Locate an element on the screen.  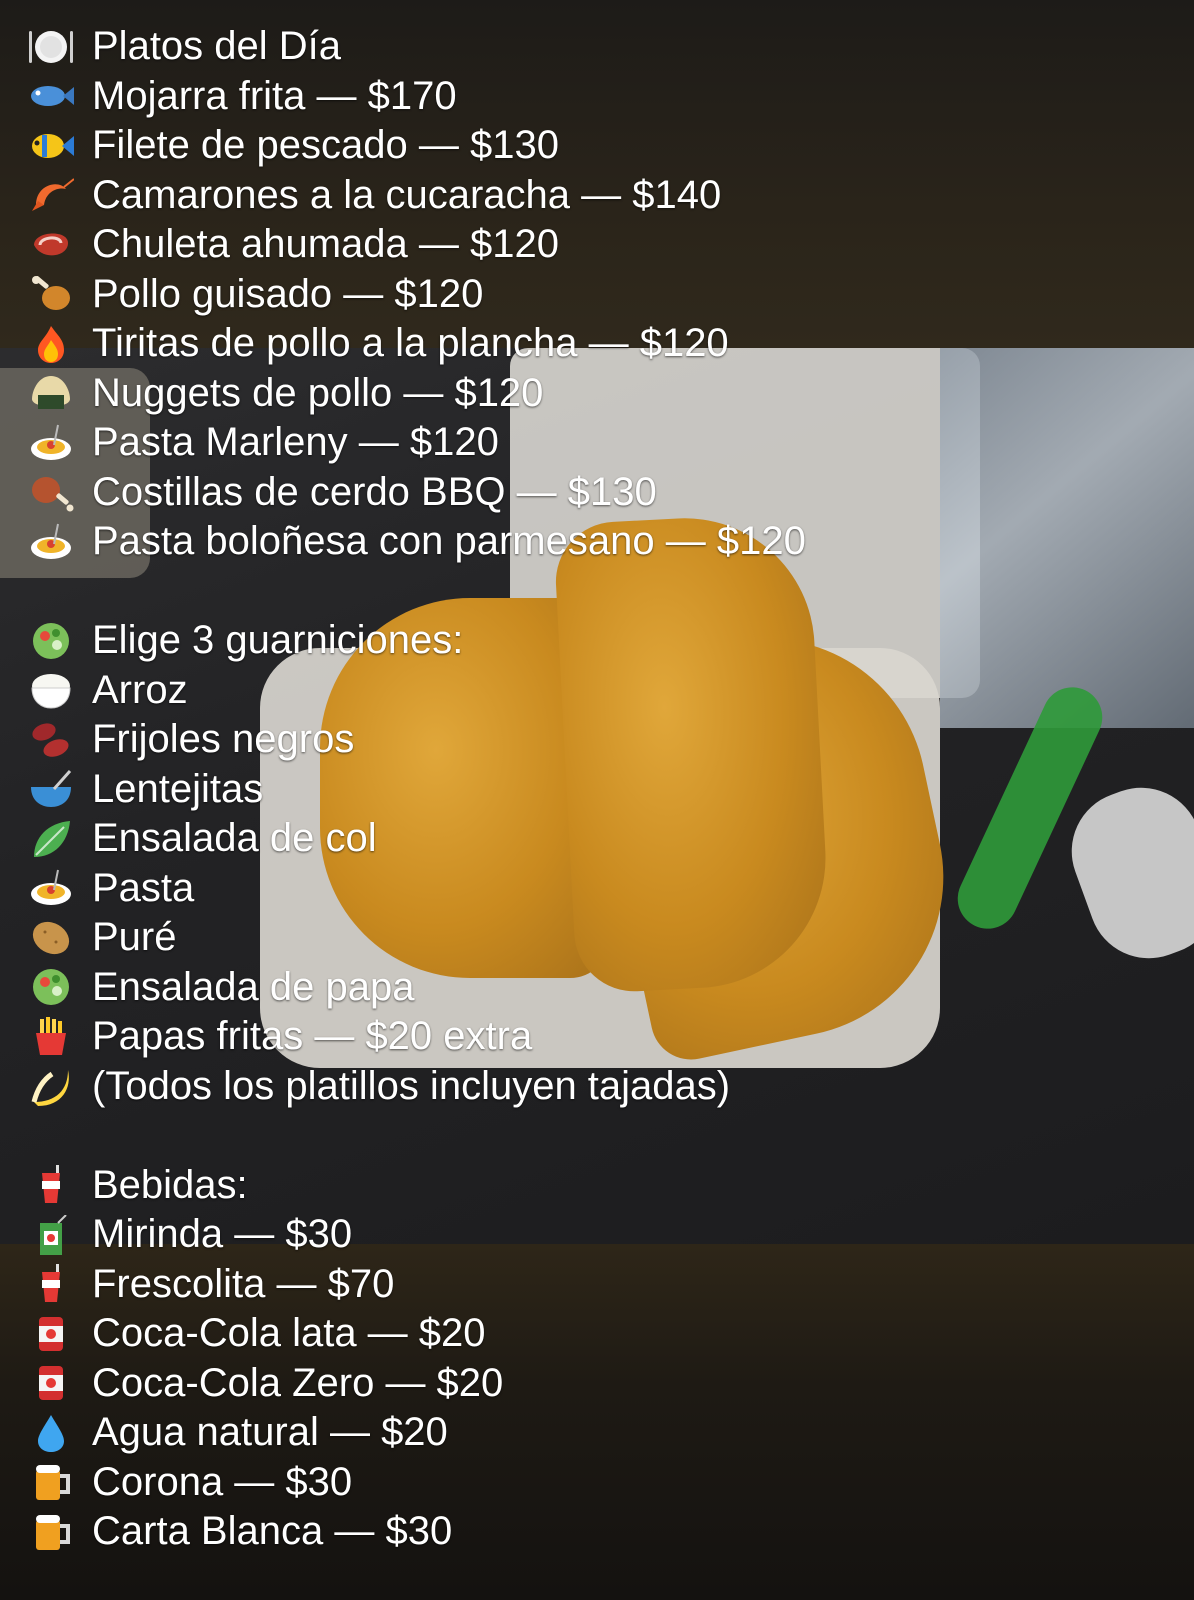
leafy-green-icon is located at coordinates (51, 839).